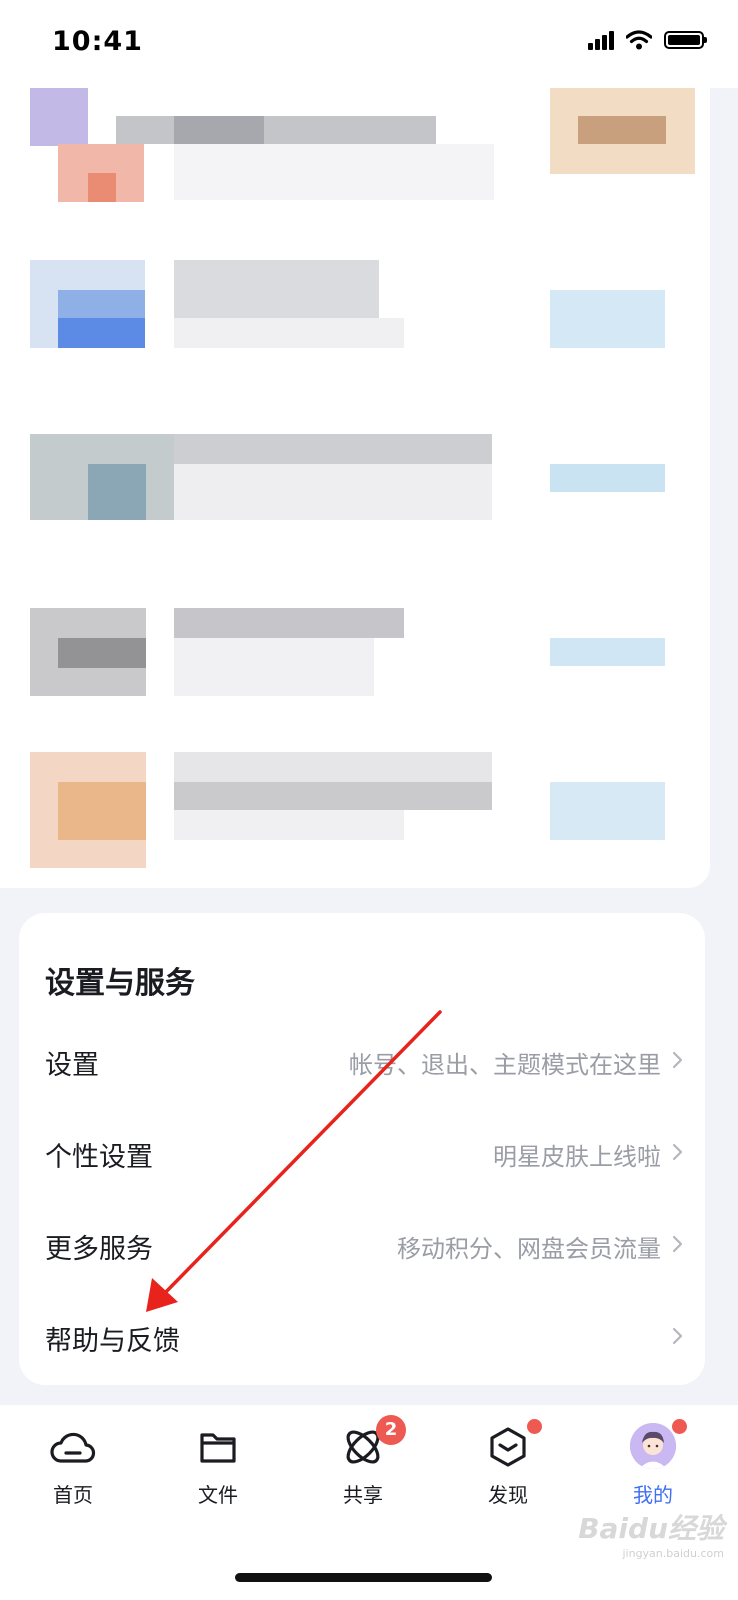 The width and height of the screenshot is (738, 1600). What do you see at coordinates (218, 1448) in the screenshot?
I see `folder-icon` at bounding box center [218, 1448].